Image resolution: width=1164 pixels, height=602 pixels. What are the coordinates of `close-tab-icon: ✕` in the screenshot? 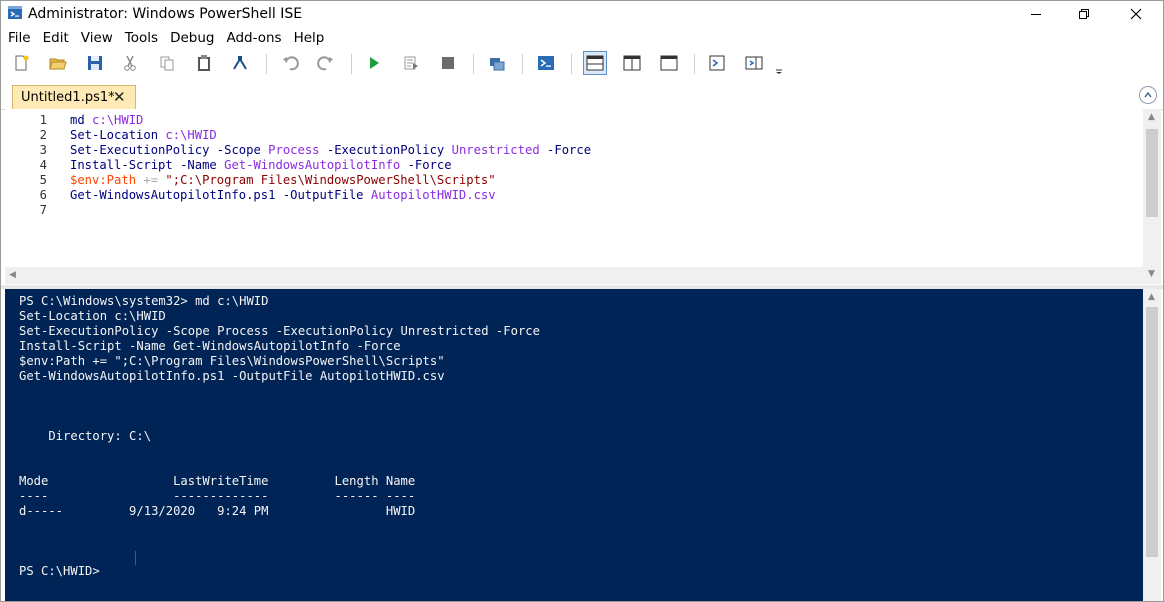 It's located at (119, 97).